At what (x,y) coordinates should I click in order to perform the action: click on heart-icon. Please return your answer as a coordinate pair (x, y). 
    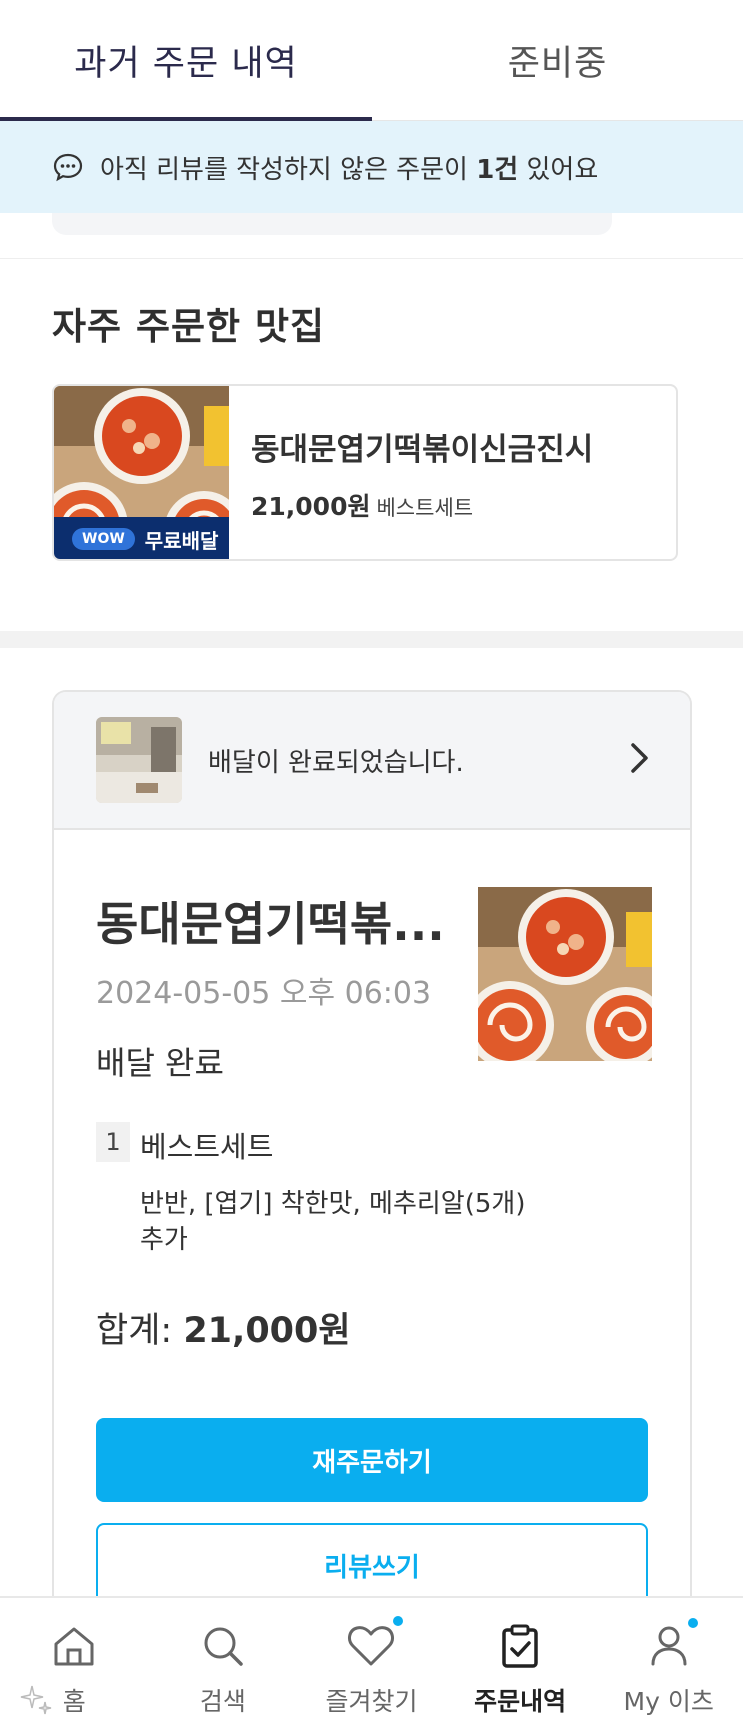
    Looking at the image, I should click on (371, 1648).